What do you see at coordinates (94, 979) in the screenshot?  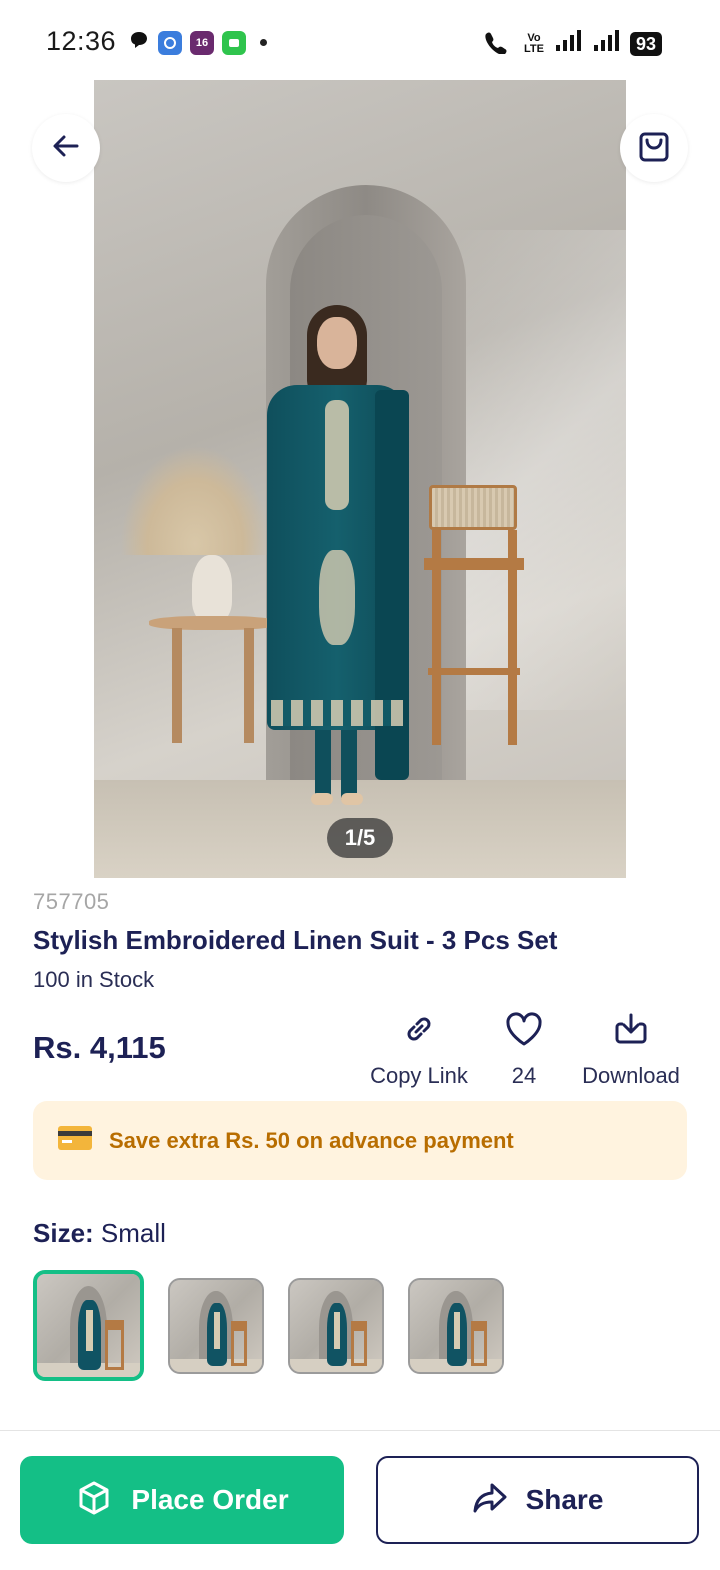 I see `stock-status: 100 in Stock` at bounding box center [94, 979].